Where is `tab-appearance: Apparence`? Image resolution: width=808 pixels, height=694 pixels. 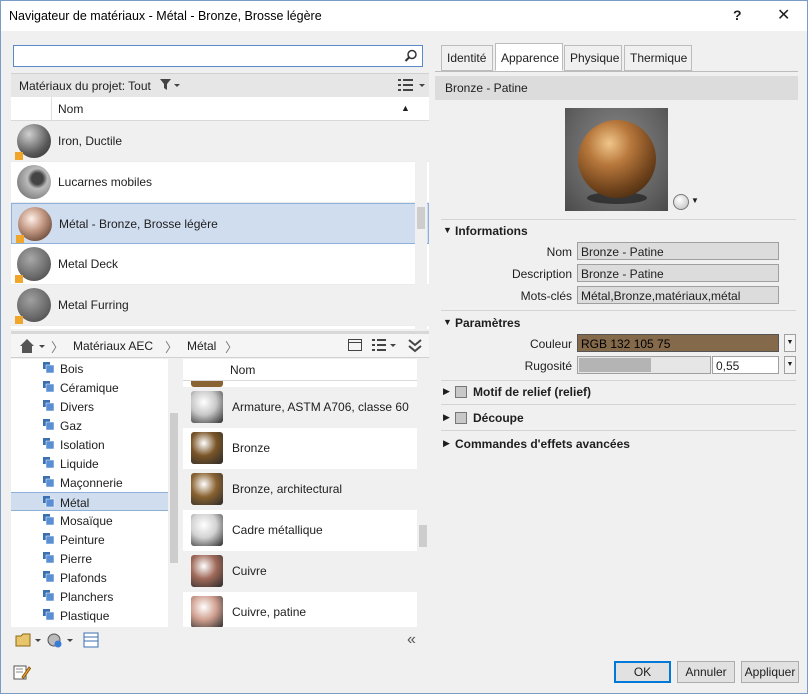
tab-appearance: Apparence is located at coordinates (529, 57).